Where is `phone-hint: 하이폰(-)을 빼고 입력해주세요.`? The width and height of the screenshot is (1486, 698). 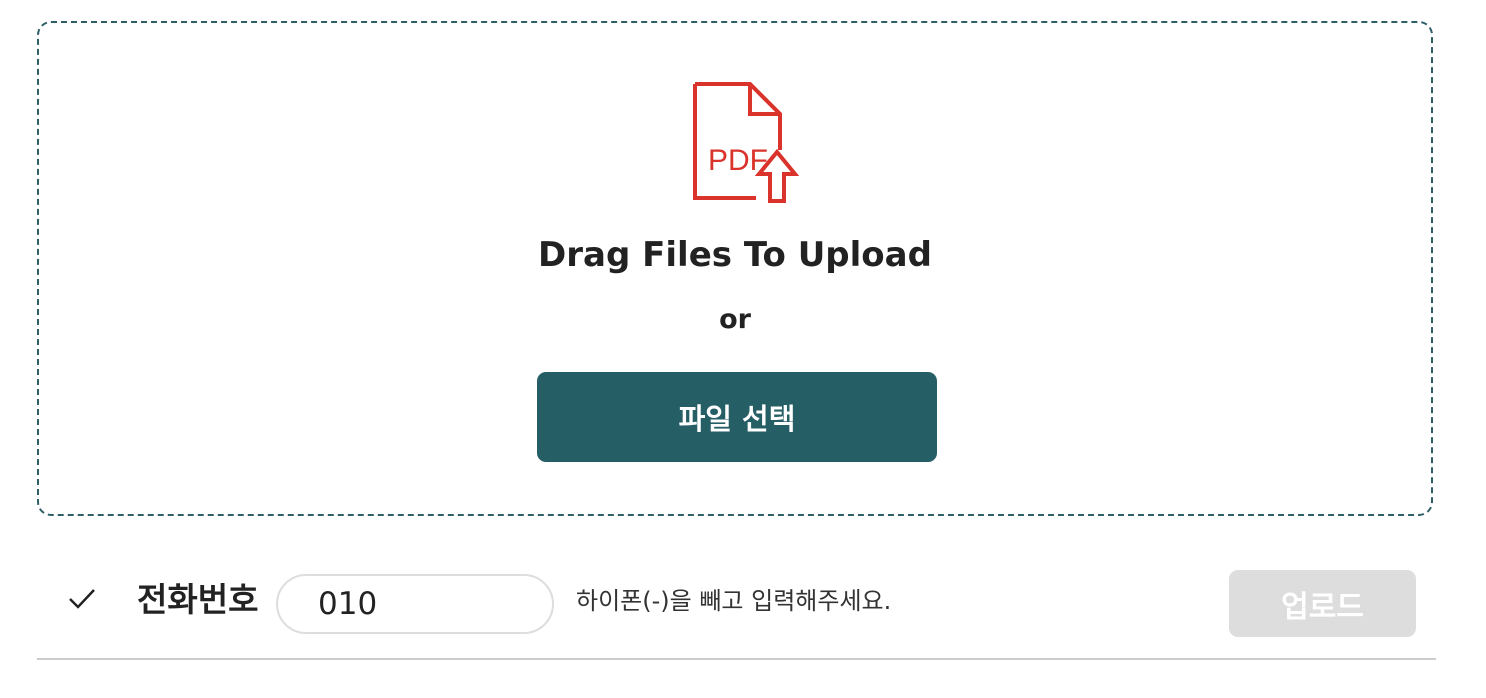
phone-hint: 하이폰(-)을 빼고 입력해주세요. is located at coordinates (734, 601).